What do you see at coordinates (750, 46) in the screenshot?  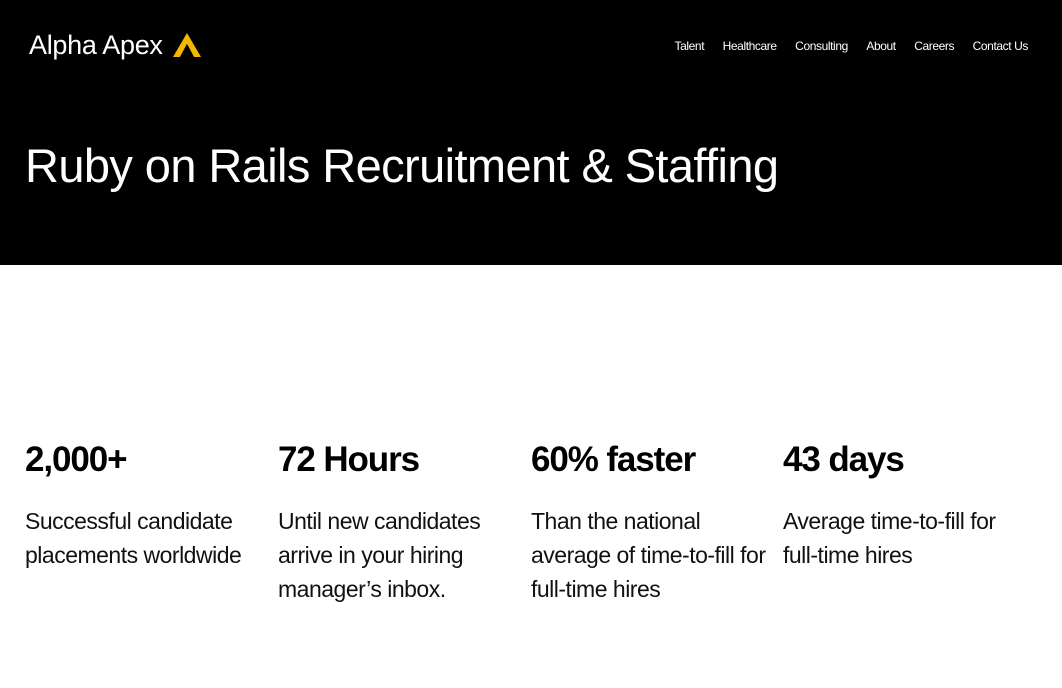 I see `nav-link-healthcare: Healthcare` at bounding box center [750, 46].